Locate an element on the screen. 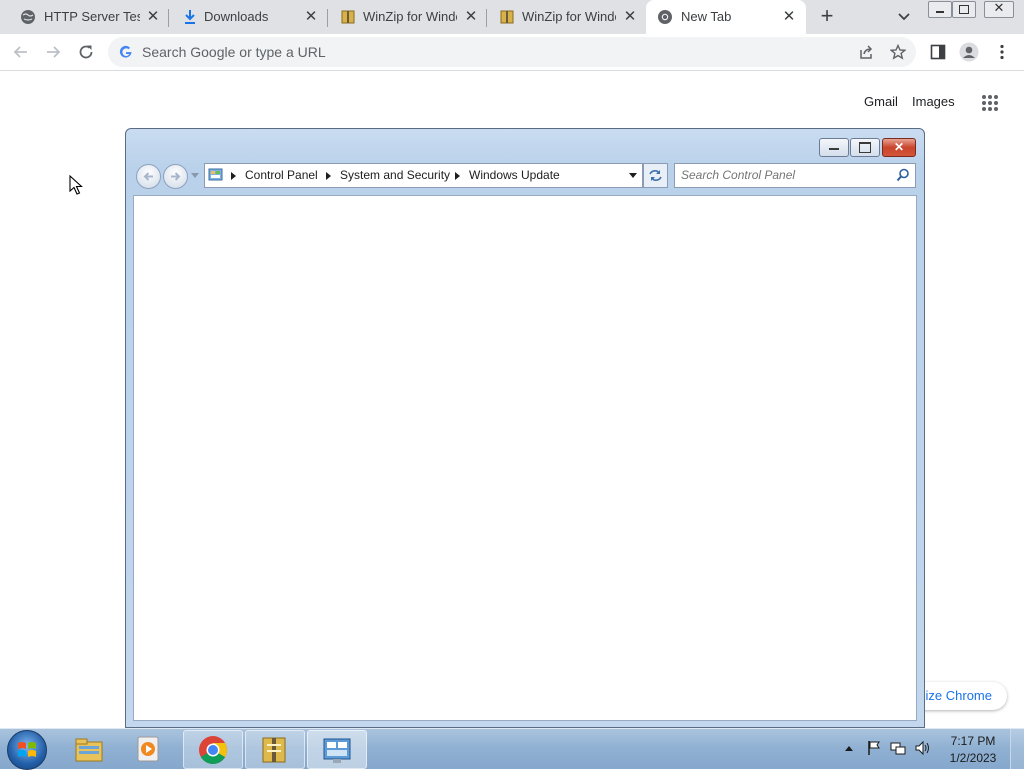 This screenshot has height=770, width=1024. network-icon is located at coordinates (898, 748).